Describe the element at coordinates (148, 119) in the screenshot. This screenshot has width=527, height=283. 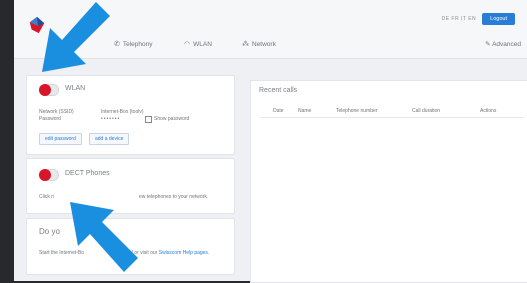
I see `show-password-checkbox` at that location.